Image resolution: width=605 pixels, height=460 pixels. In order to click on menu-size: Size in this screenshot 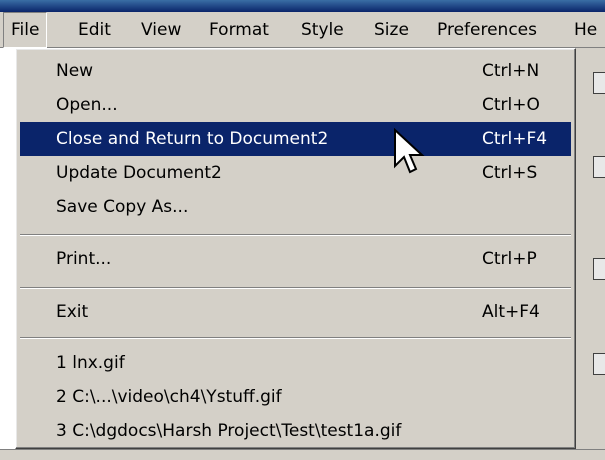, I will do `click(391, 30)`.